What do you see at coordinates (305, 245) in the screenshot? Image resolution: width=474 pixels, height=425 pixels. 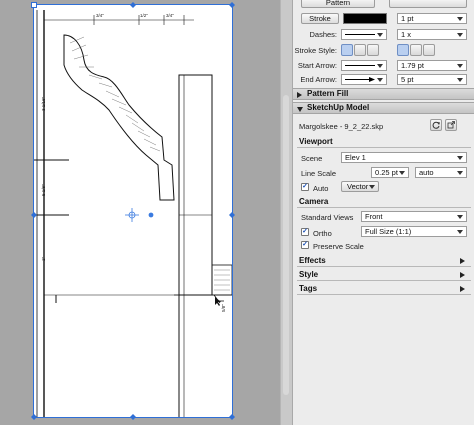 I see `preserve-scale-checkbox: ✓` at bounding box center [305, 245].